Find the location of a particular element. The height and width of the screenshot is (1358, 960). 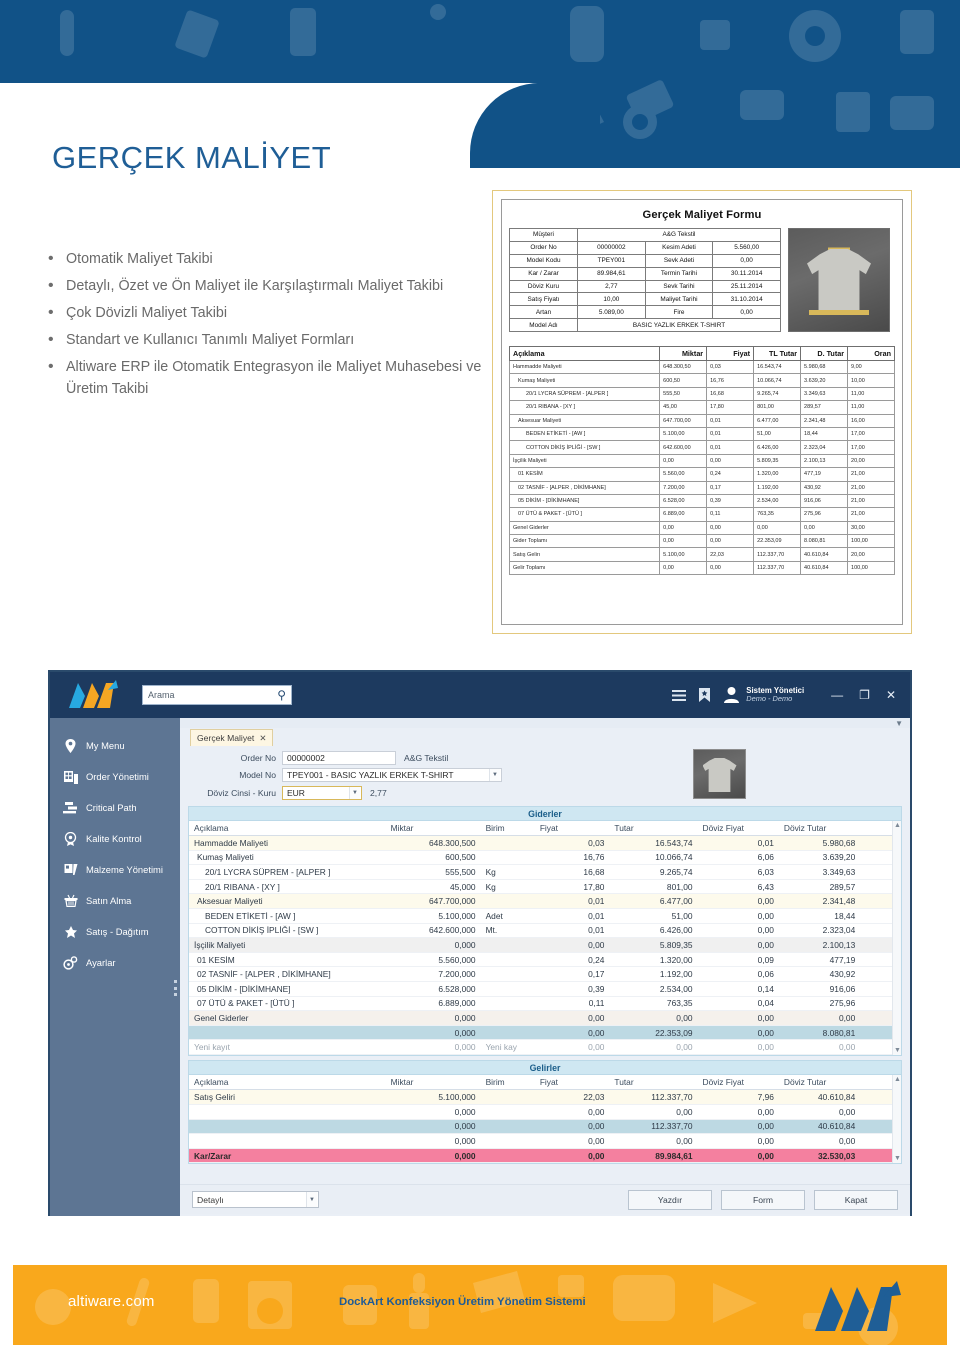

order-no-input: 00000002 is located at coordinates (339, 757).